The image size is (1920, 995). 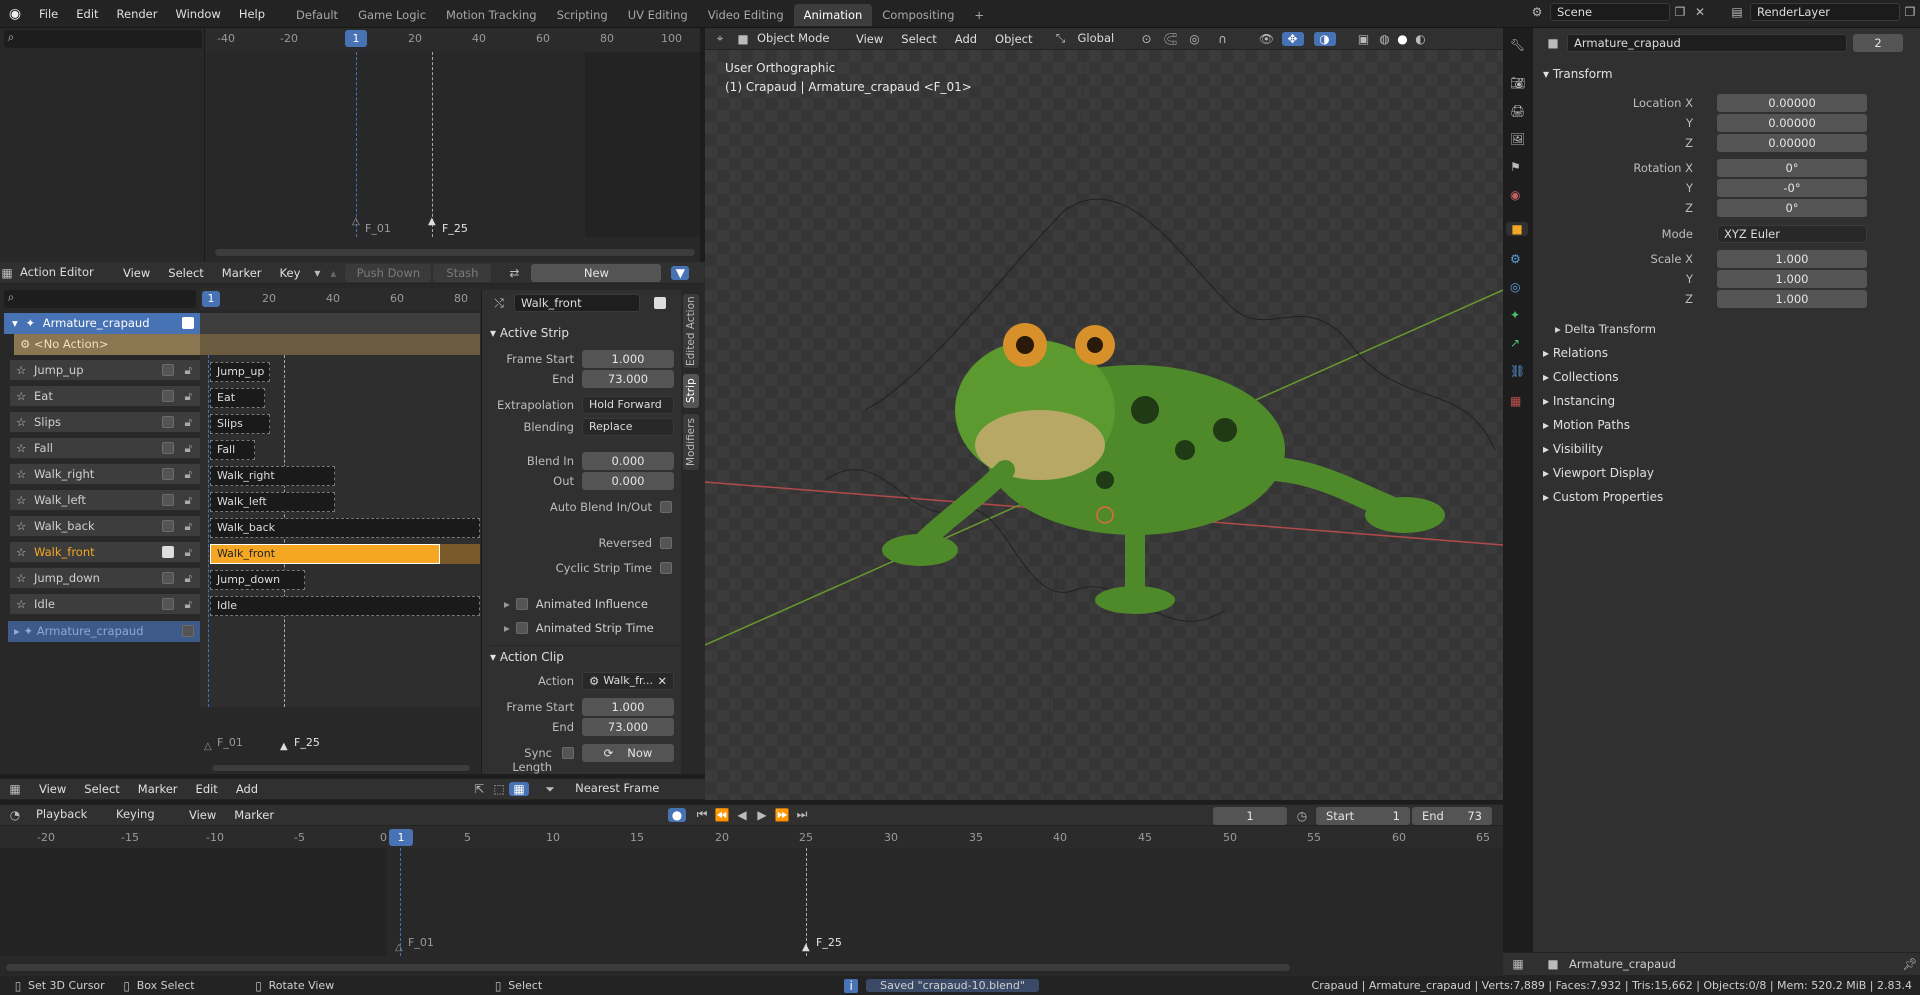 What do you see at coordinates (1707, 43) in the screenshot?
I see `properties-object-name: Armature_crapaud` at bounding box center [1707, 43].